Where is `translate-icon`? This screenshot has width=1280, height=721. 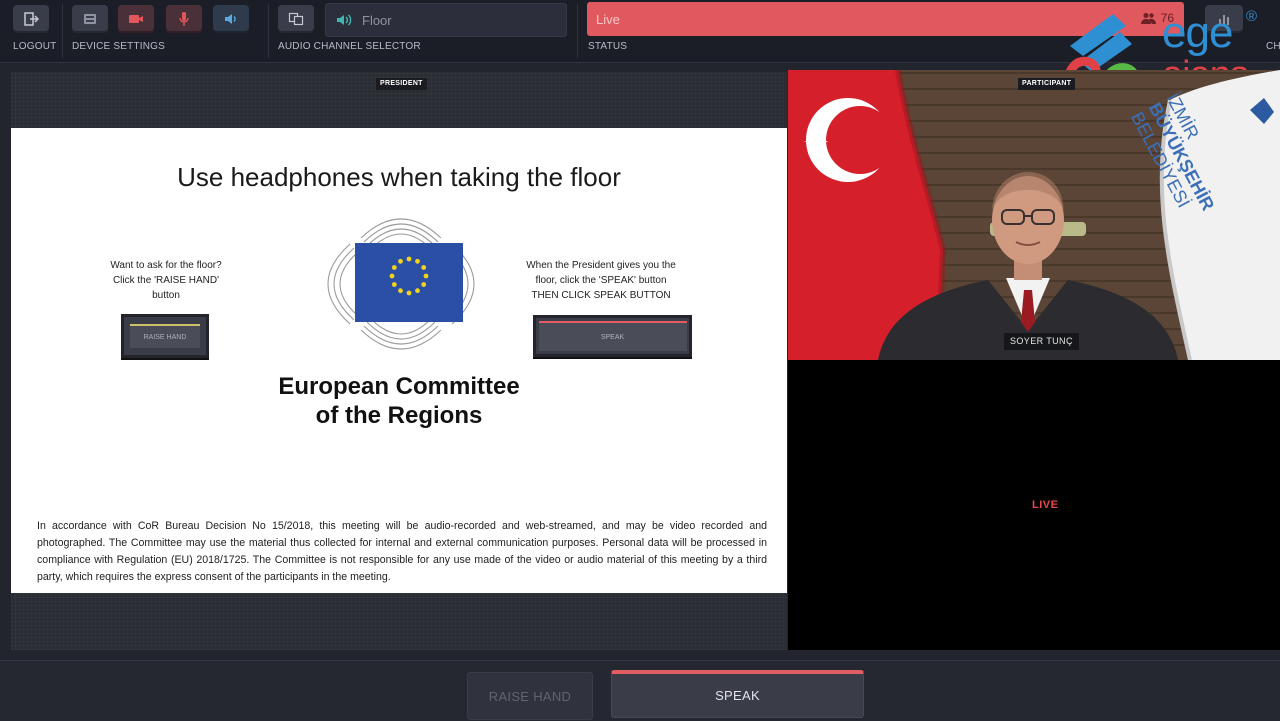
translate-icon is located at coordinates (296, 19).